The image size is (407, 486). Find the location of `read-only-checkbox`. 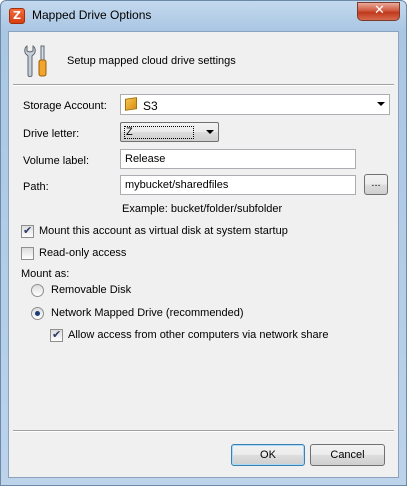

read-only-checkbox is located at coordinates (27, 253).